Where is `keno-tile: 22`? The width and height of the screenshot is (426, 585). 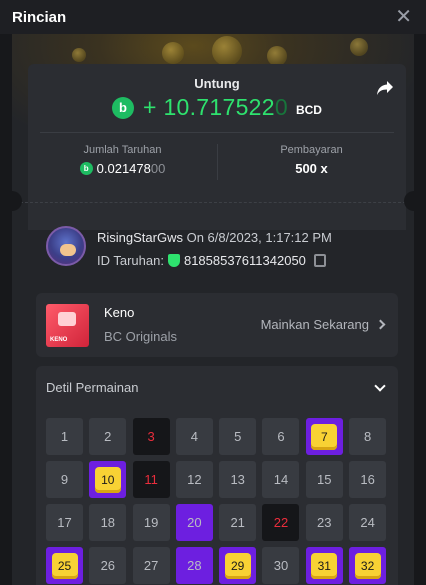
keno-tile: 22 is located at coordinates (281, 522).